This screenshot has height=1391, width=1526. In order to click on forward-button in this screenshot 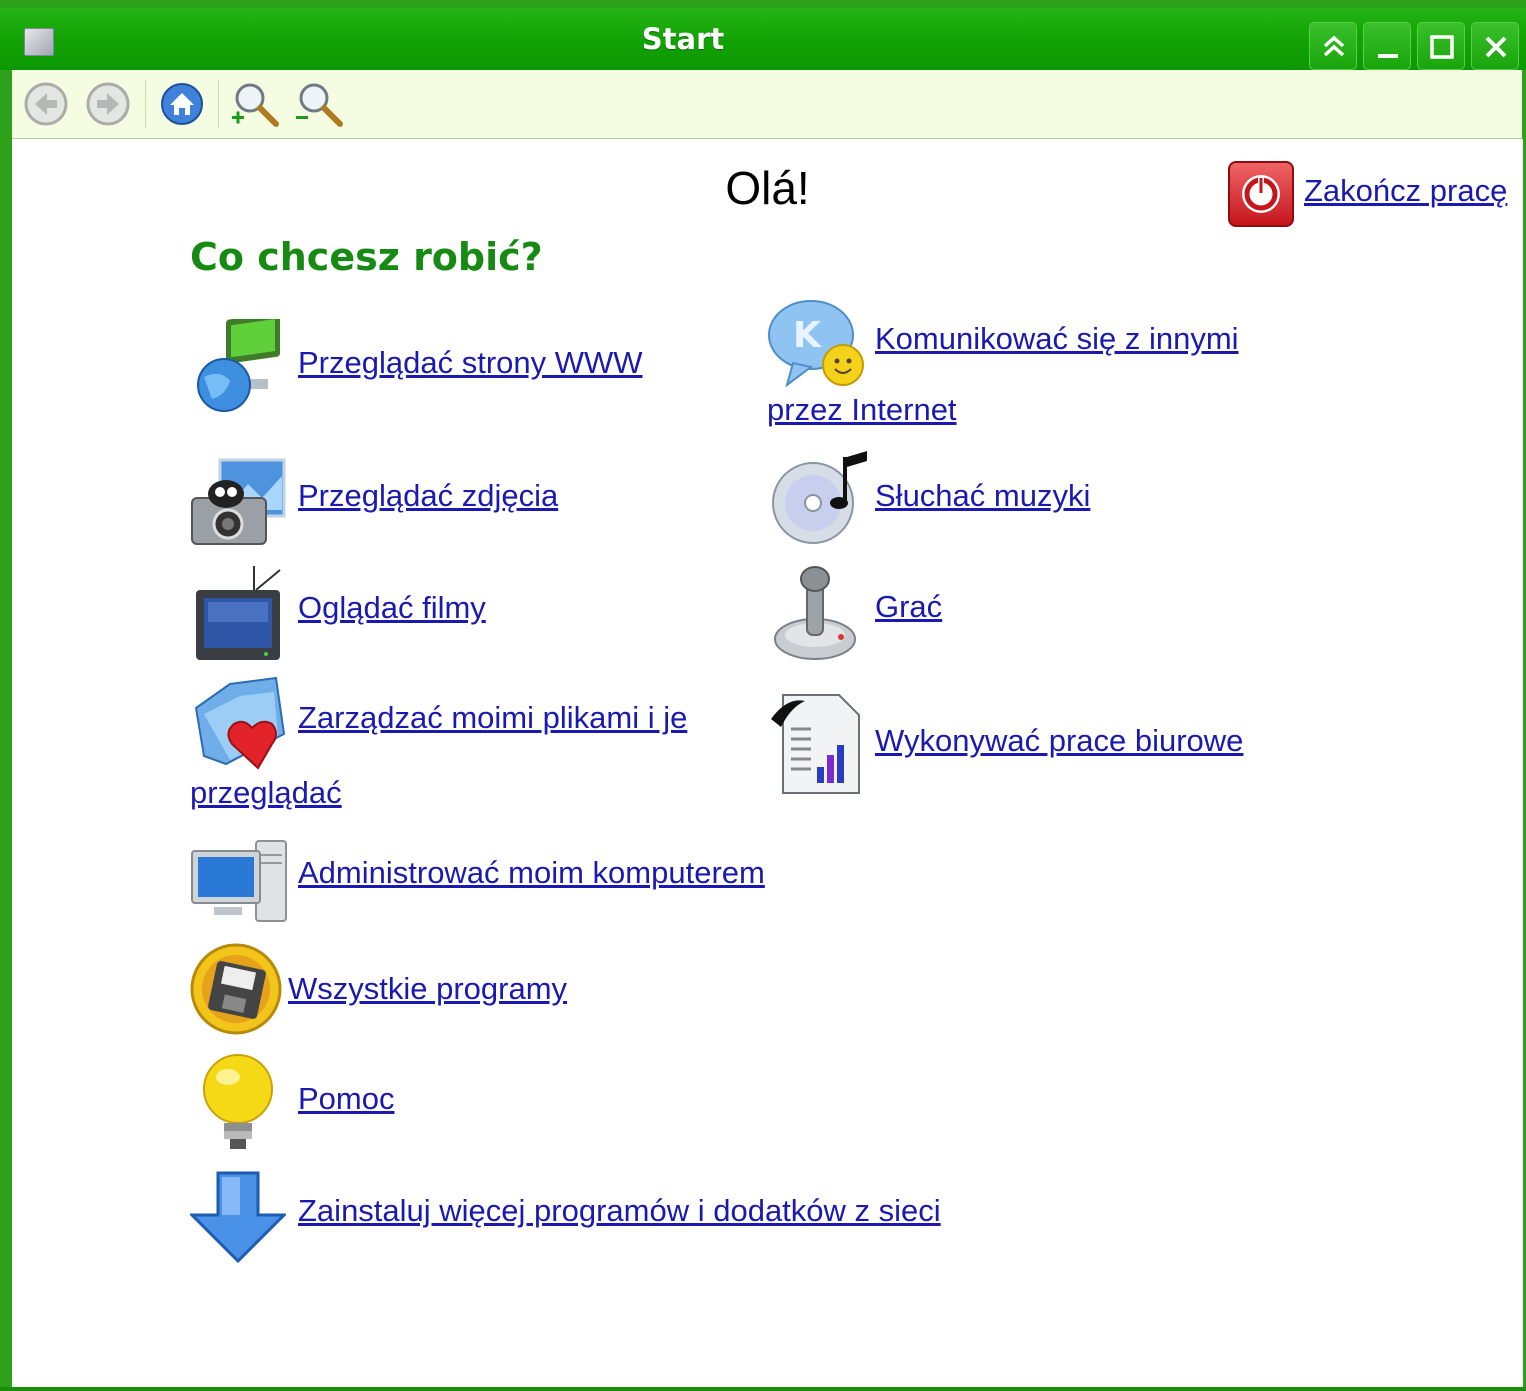, I will do `click(108, 104)`.